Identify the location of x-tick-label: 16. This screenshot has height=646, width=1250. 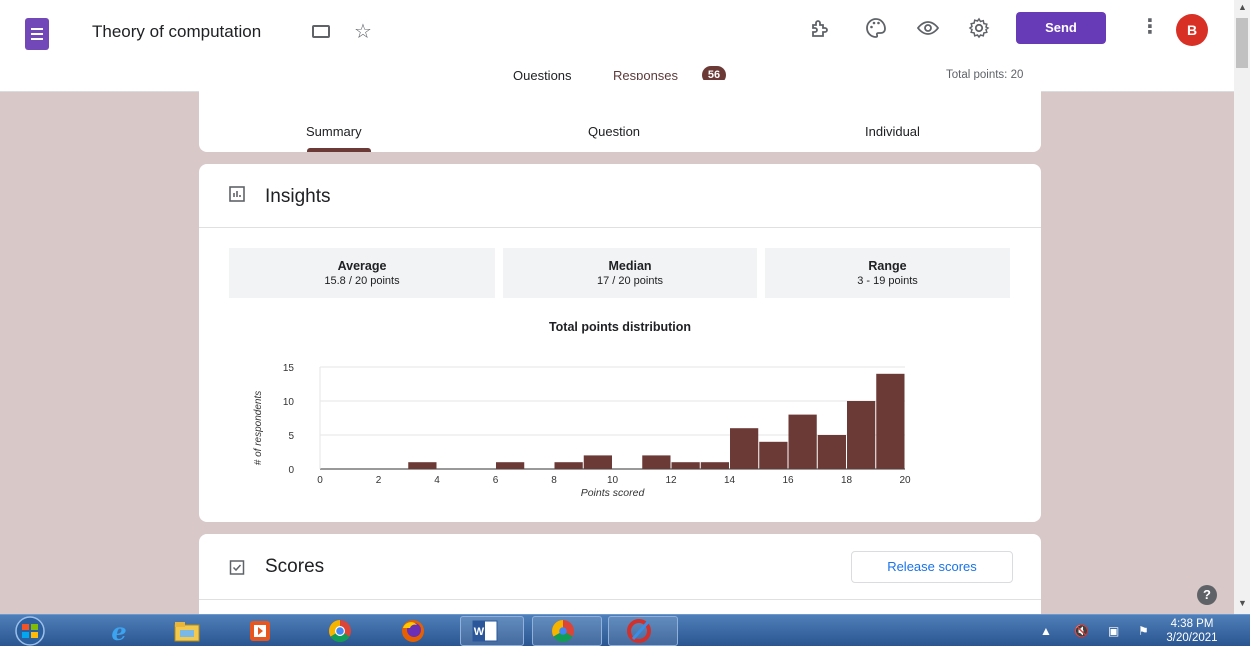
(788, 480).